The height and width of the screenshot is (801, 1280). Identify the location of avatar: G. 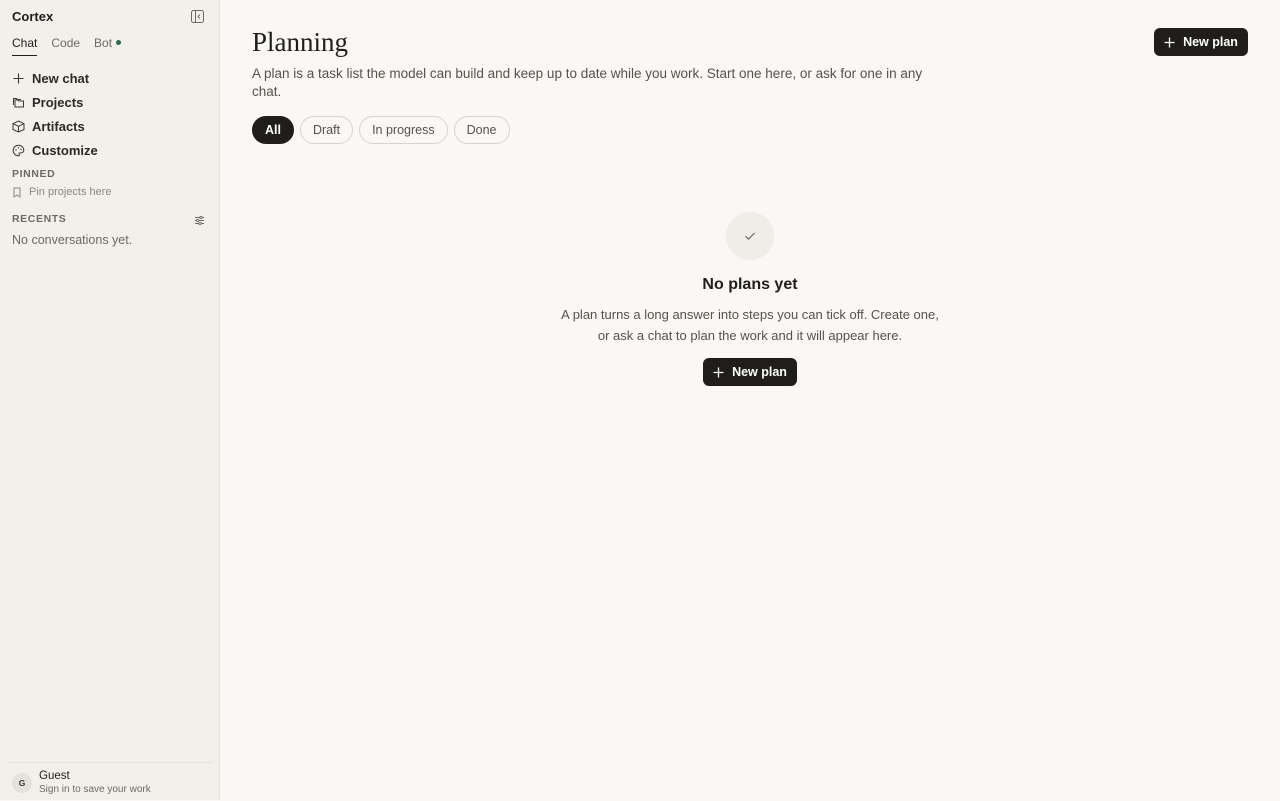
(22, 783).